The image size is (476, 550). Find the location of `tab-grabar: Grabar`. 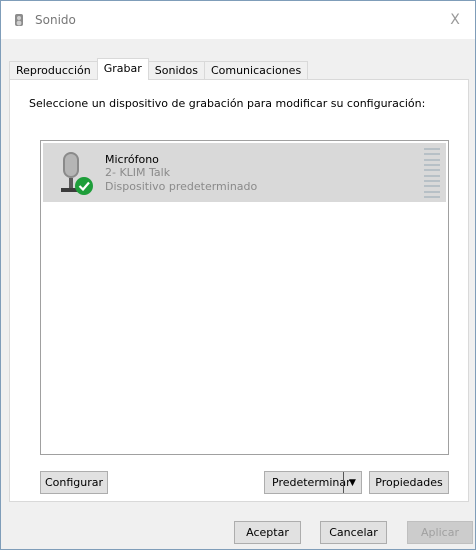

tab-grabar: Grabar is located at coordinates (122, 69).